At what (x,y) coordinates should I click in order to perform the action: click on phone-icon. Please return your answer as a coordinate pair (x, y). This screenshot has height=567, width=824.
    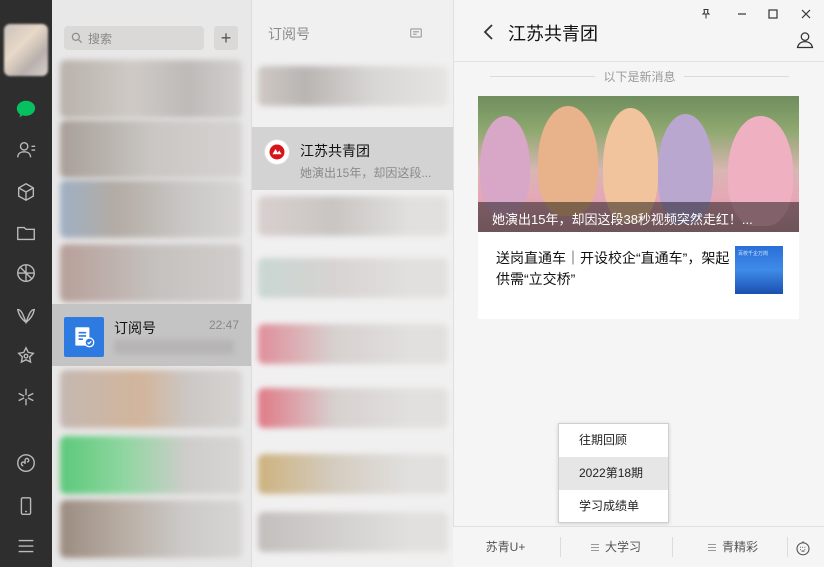
    Looking at the image, I should click on (26, 506).